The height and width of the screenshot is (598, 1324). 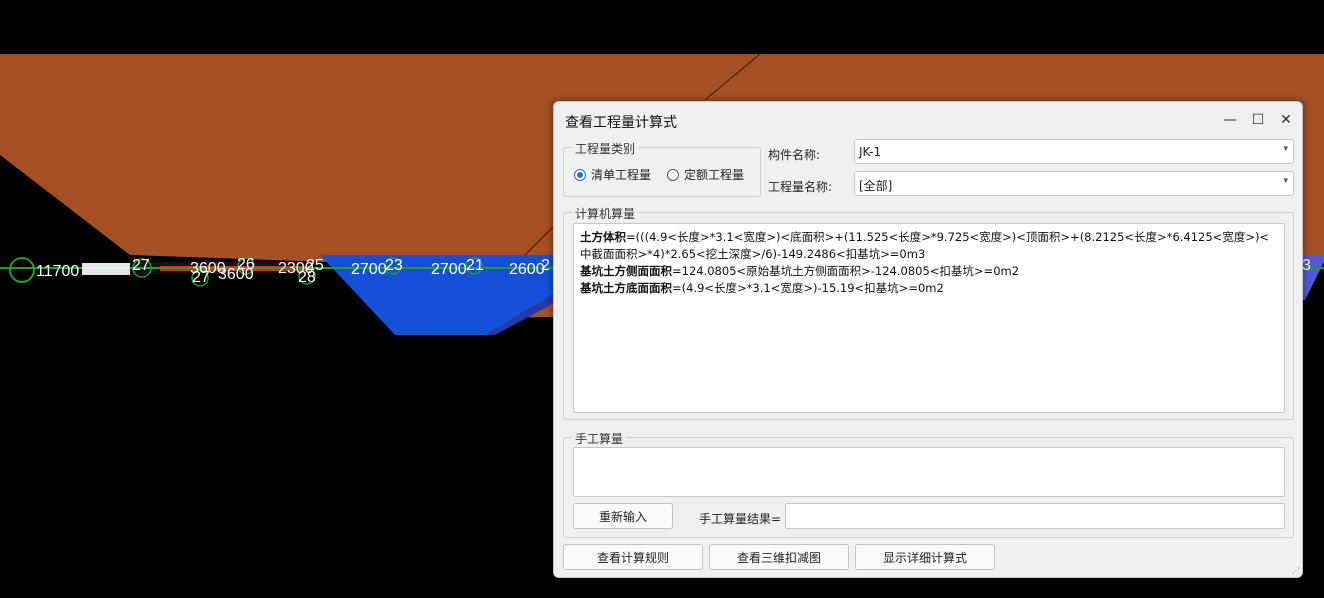 I want to click on component-name-label: 构件名称:, so click(x=794, y=155).